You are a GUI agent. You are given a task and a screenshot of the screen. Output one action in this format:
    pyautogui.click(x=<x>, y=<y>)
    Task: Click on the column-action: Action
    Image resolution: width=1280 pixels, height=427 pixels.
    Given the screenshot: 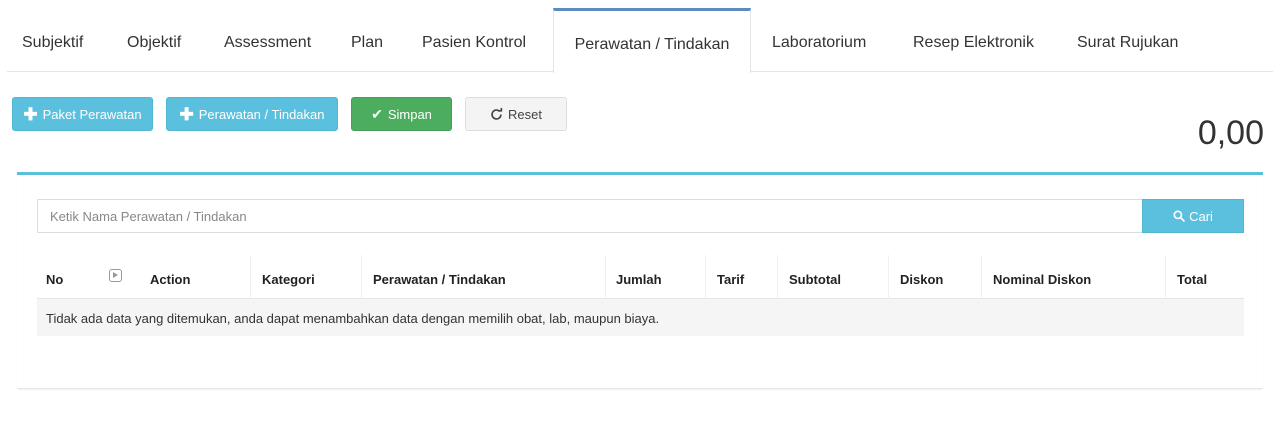 What is the action you would take?
    pyautogui.click(x=170, y=279)
    